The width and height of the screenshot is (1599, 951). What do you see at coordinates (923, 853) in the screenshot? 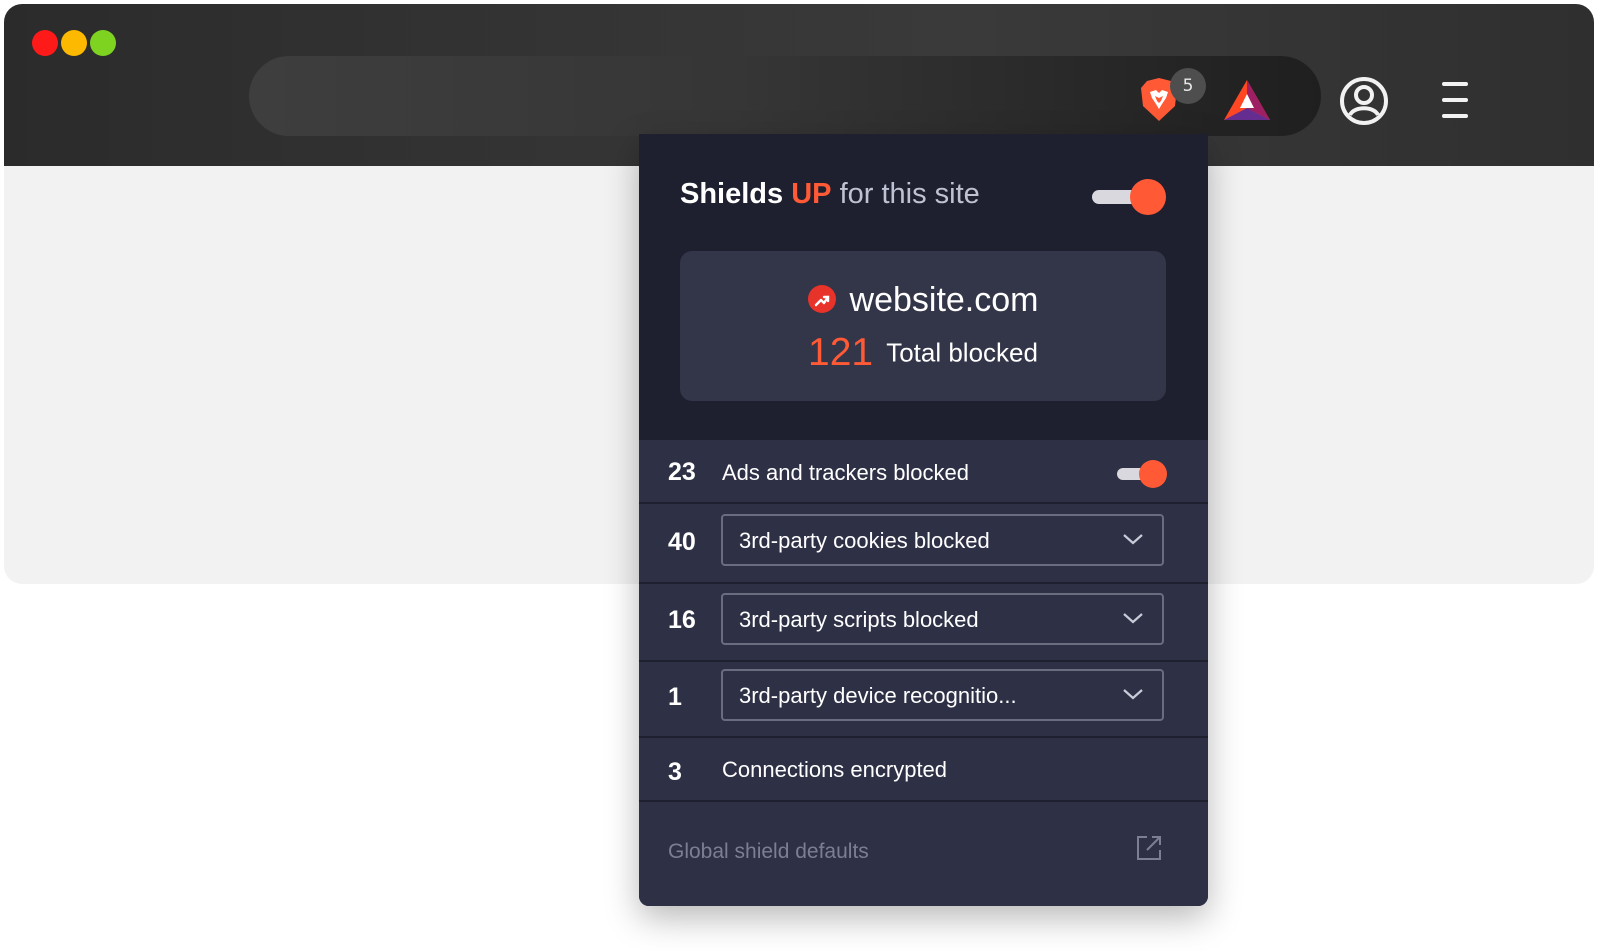
I see `footer-row: Global shield defaults` at bounding box center [923, 853].